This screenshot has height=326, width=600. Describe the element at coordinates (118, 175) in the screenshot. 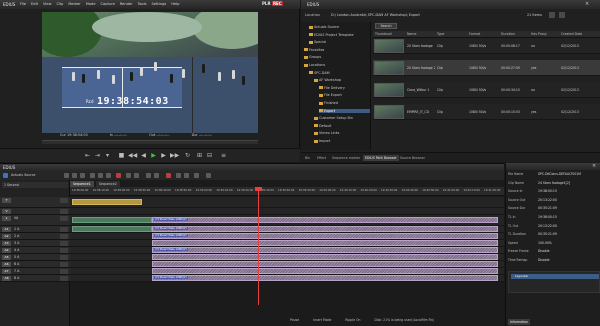

I see `delete-icon` at that location.